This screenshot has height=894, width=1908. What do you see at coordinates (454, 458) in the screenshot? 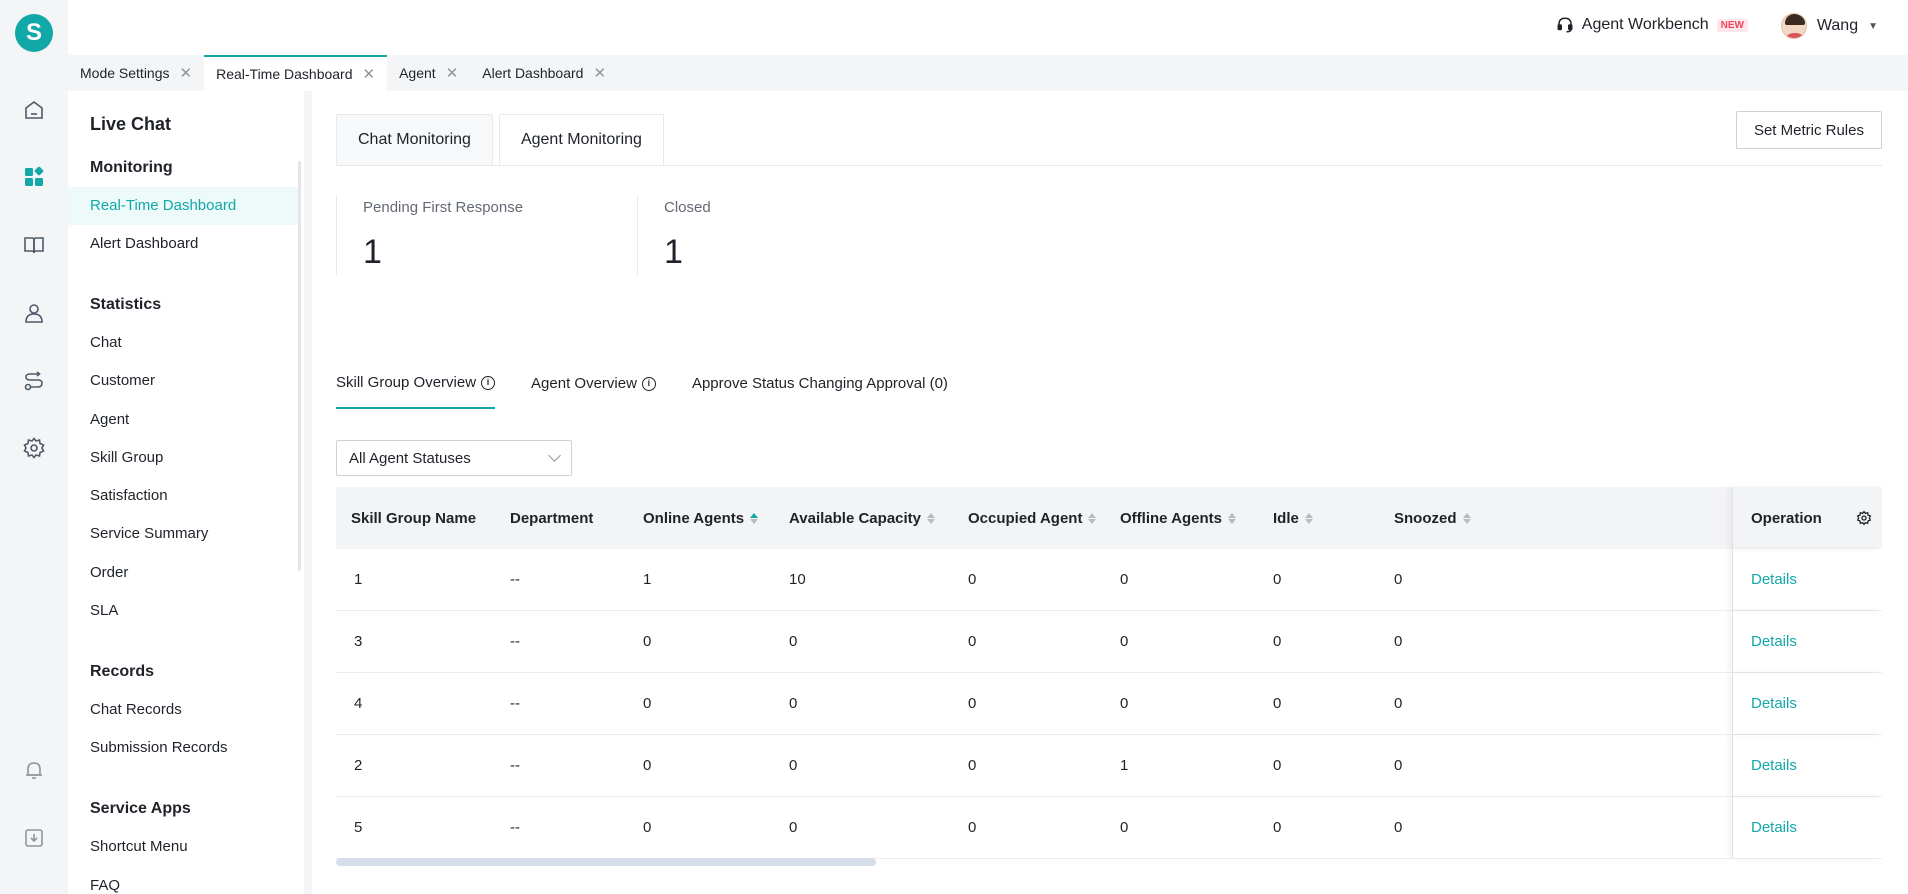
I see `agent-status-select: All Agent Statuses` at bounding box center [454, 458].